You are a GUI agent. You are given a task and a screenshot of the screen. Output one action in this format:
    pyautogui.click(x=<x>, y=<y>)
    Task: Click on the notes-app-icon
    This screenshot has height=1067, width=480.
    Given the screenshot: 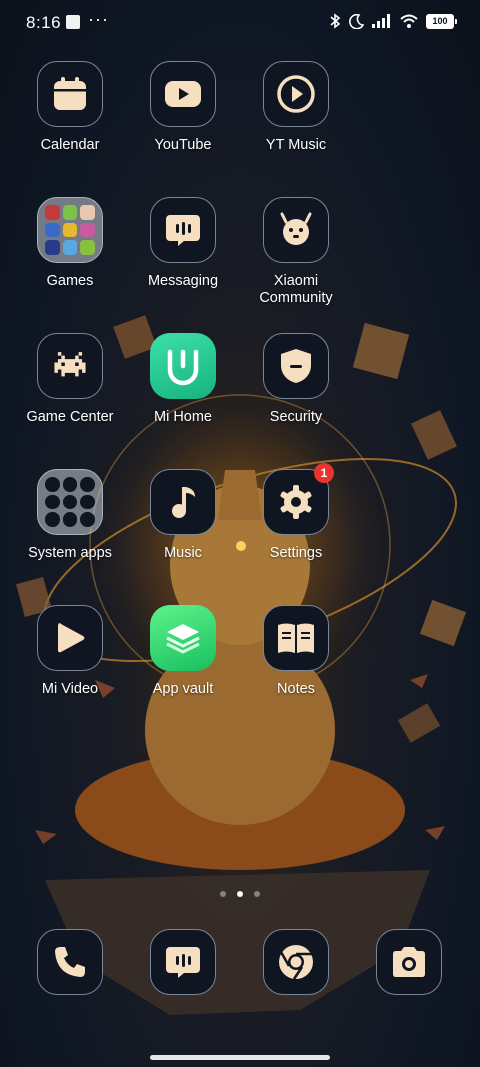 What is the action you would take?
    pyautogui.click(x=296, y=638)
    